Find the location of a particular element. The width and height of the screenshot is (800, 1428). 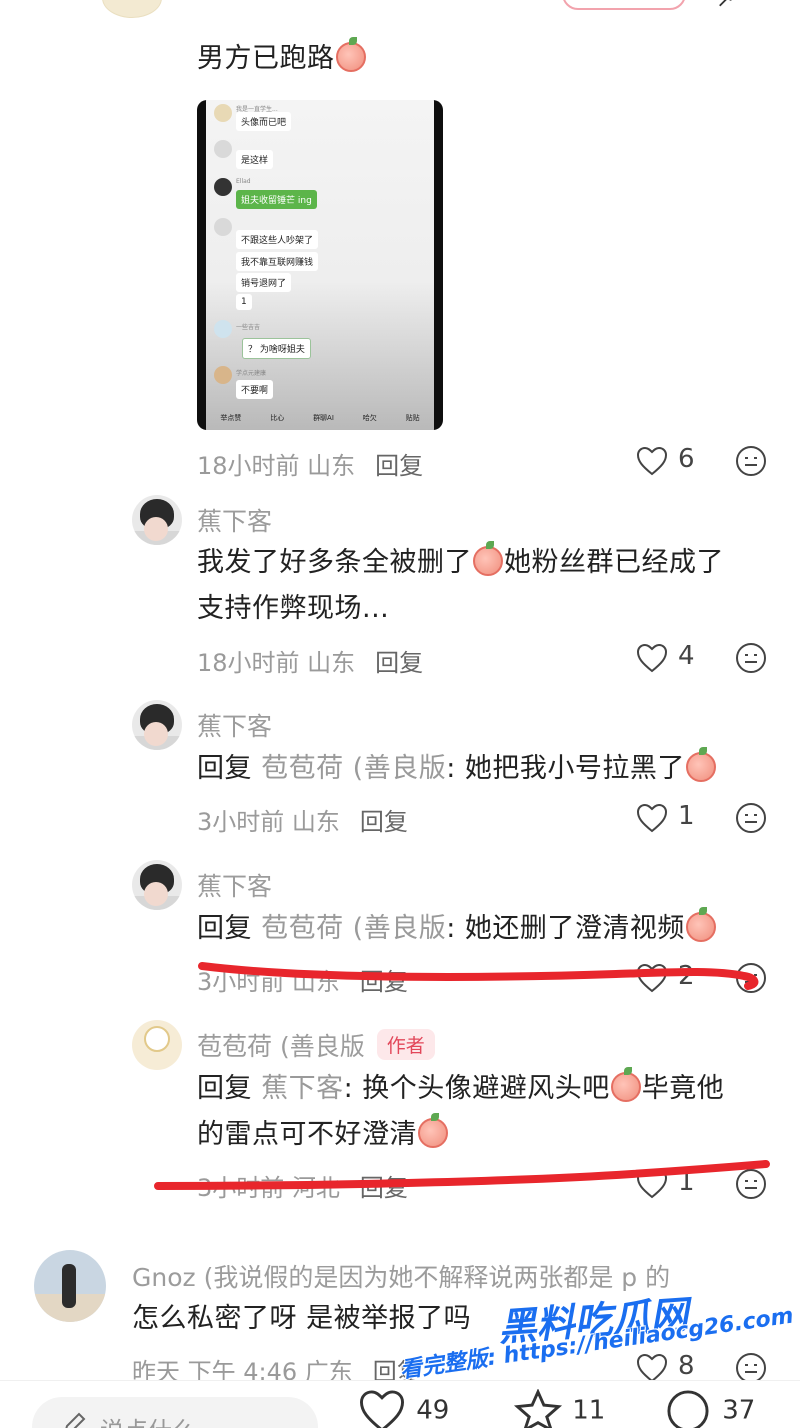

comment-bubble-icon is located at coordinates (688, 1409).